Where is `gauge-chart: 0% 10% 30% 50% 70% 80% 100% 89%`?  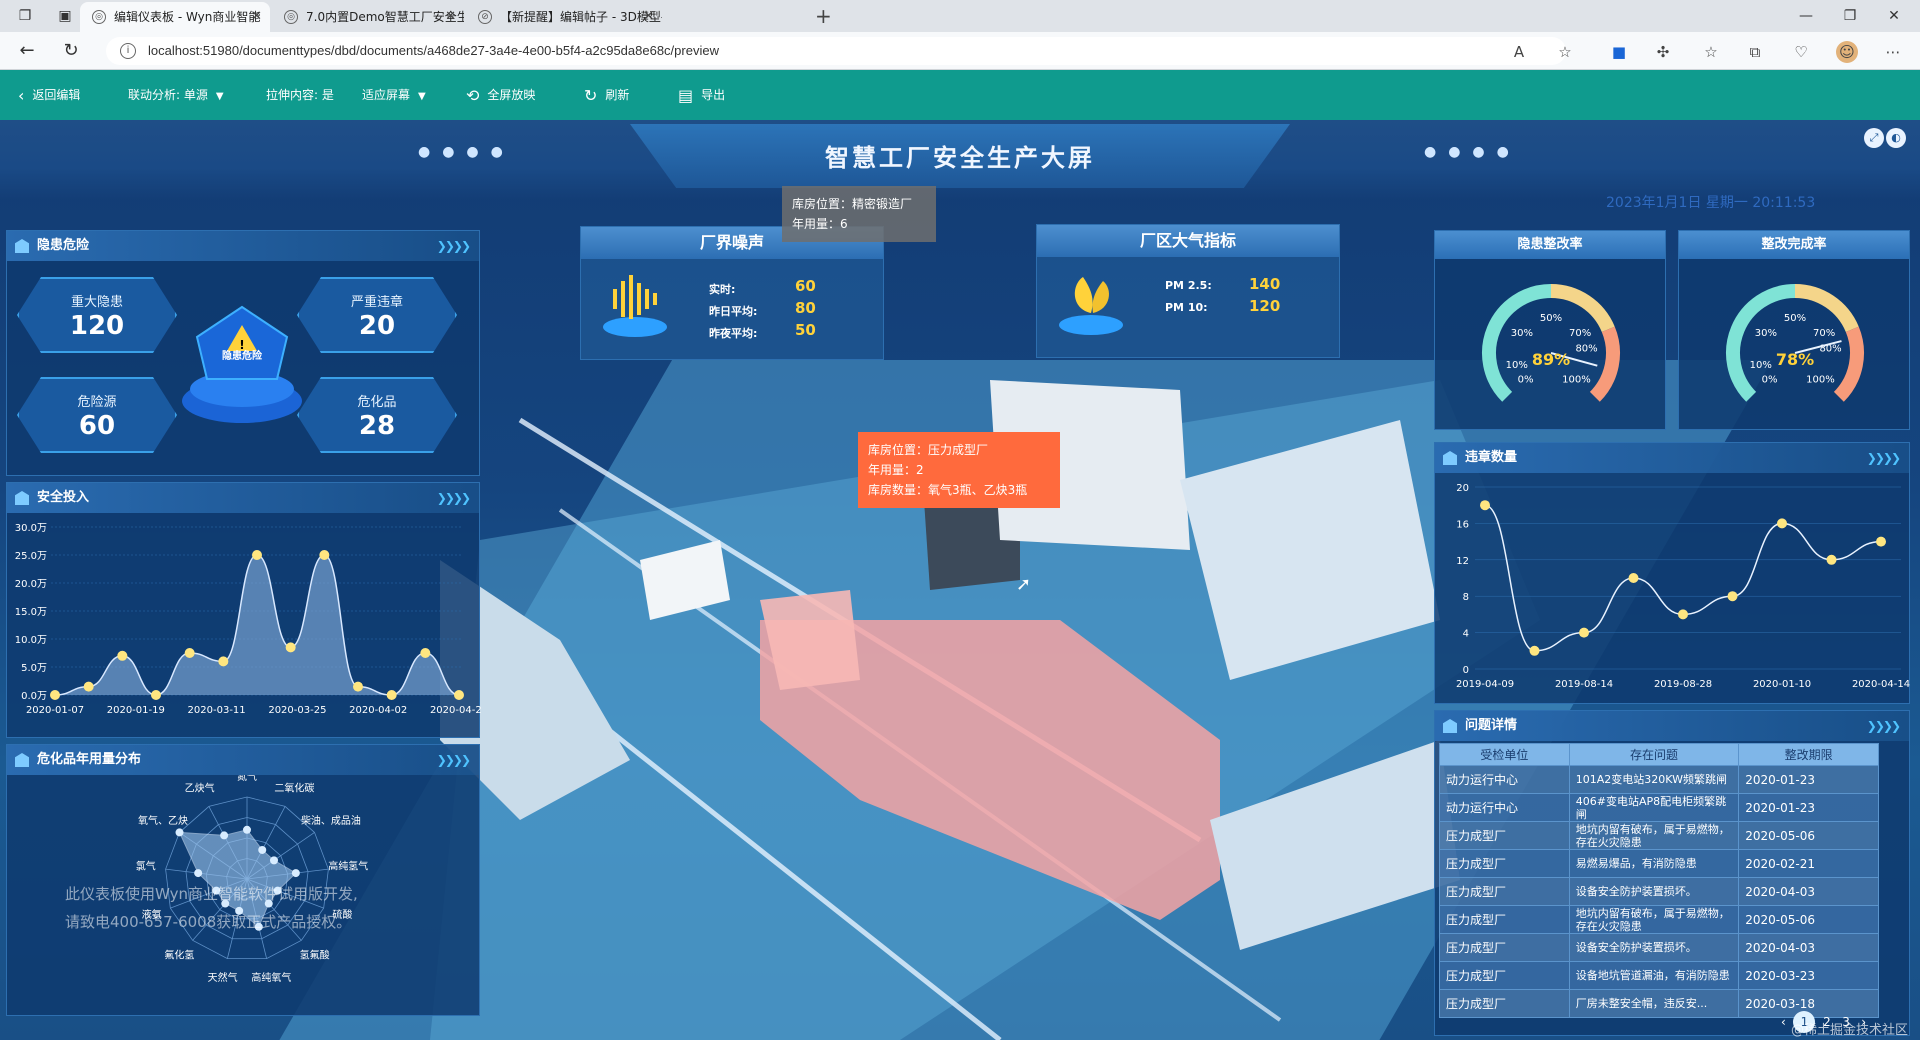
gauge-chart: 0% 10% 30% 50% 70% 80% 100% 89% is located at coordinates (1551, 345).